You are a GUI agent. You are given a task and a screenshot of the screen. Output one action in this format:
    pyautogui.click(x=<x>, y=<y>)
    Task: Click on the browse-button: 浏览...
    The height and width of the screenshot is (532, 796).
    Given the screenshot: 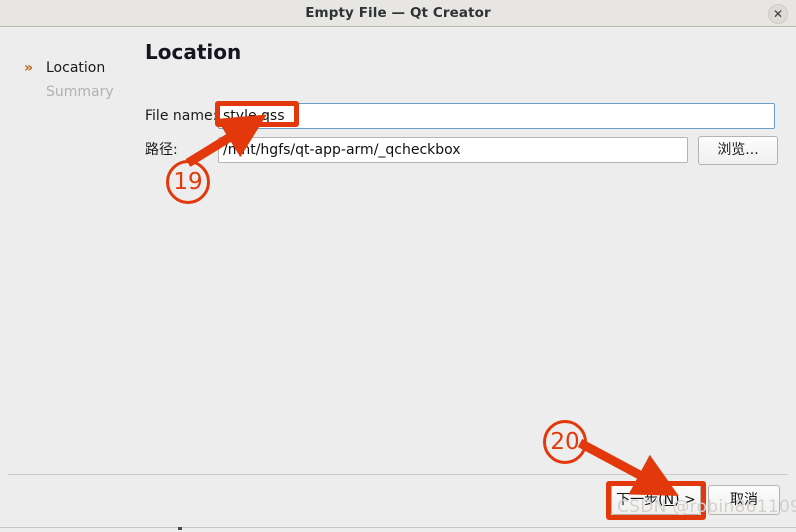 What is the action you would take?
    pyautogui.click(x=738, y=150)
    